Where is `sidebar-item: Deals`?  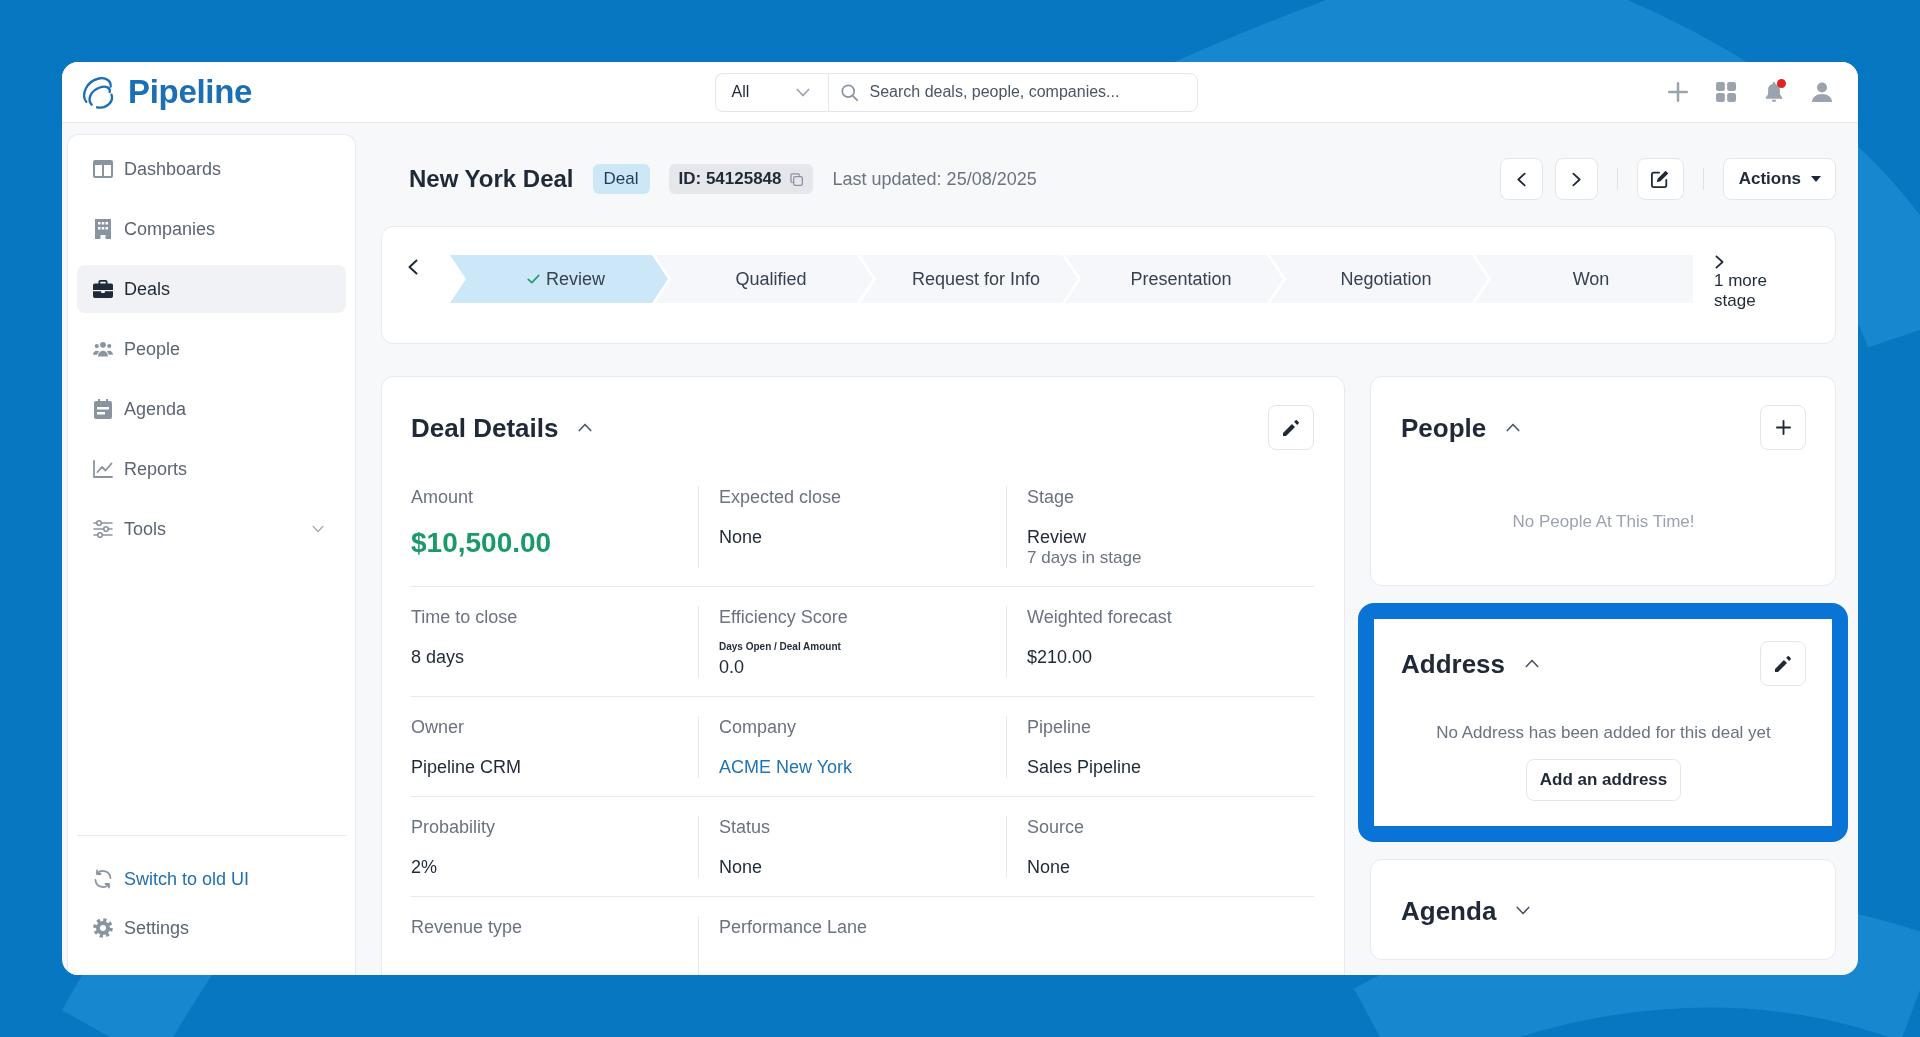 sidebar-item: Deals is located at coordinates (211, 289).